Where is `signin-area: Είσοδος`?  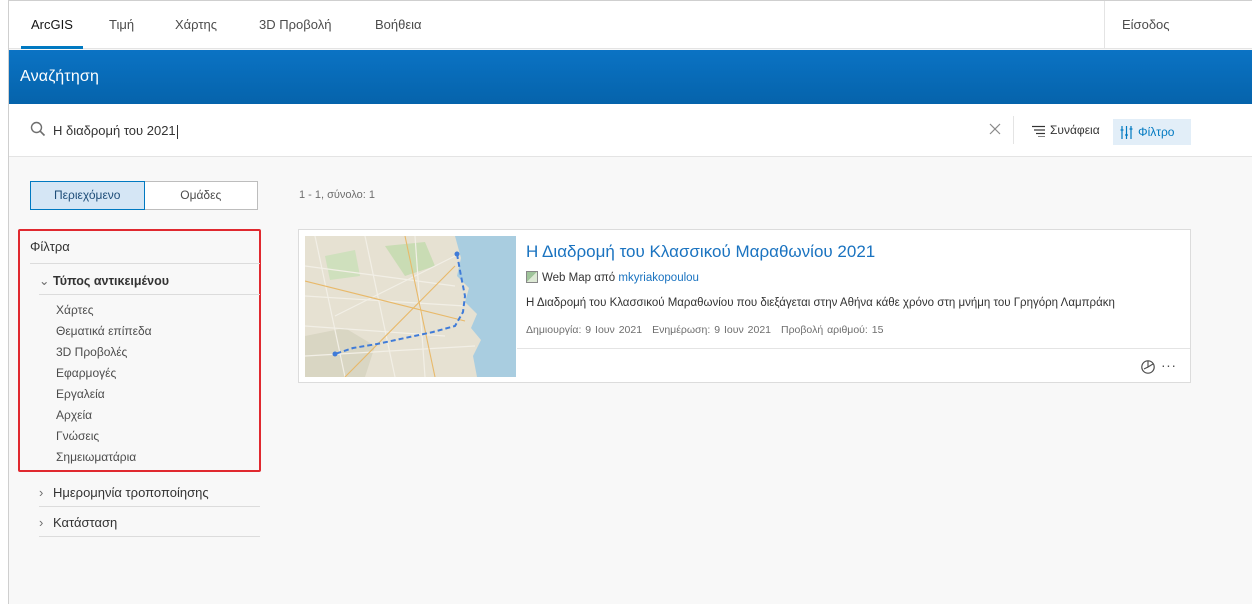 signin-area: Είσοδος is located at coordinates (1178, 25).